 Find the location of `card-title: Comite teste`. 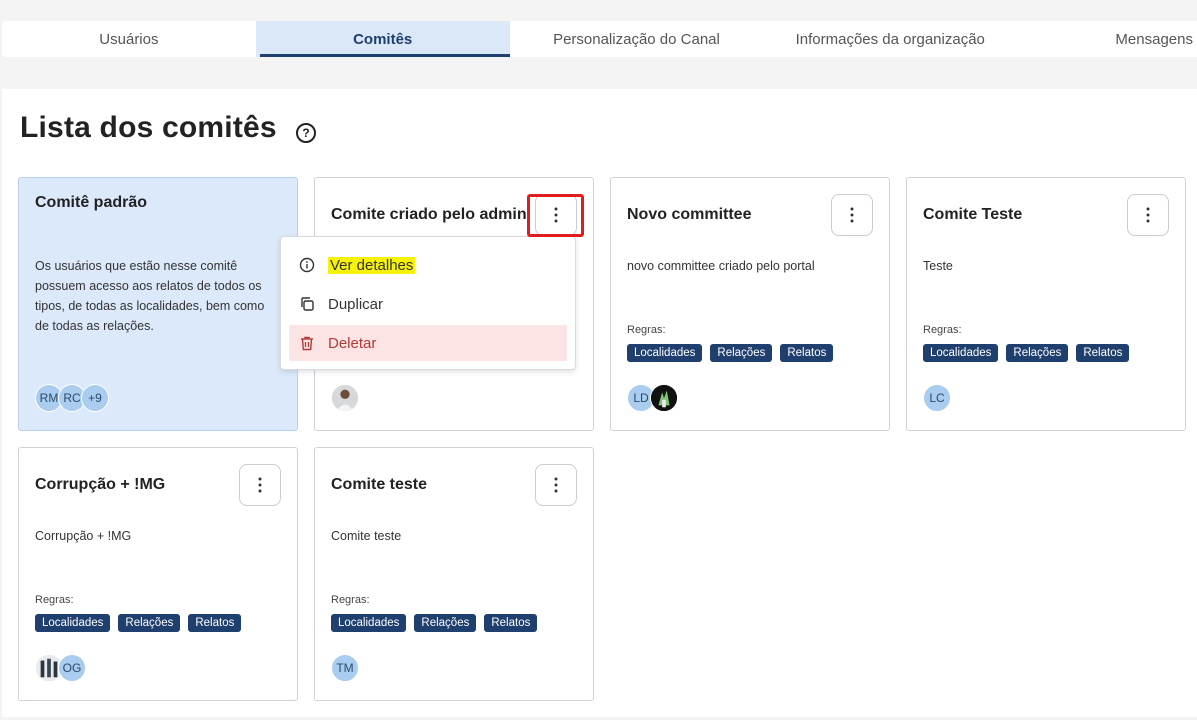

card-title: Comite teste is located at coordinates (379, 484).